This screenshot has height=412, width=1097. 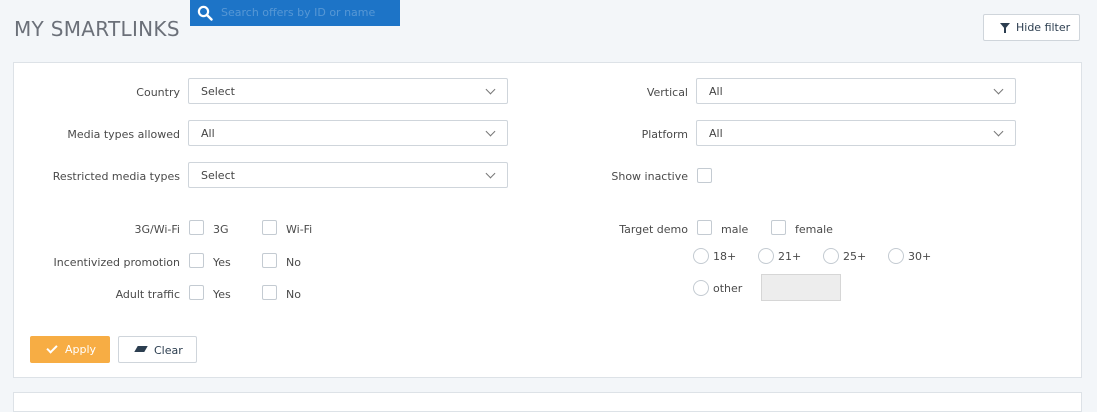 What do you see at coordinates (196, 292) in the screenshot?
I see `adult-yes-checkbox` at bounding box center [196, 292].